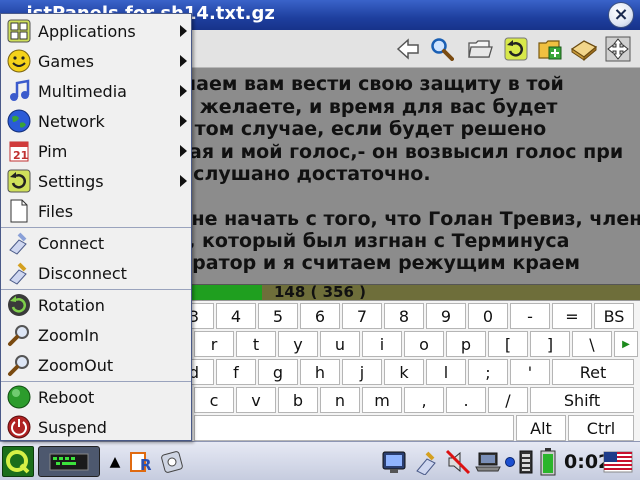  What do you see at coordinates (354, 428) in the screenshot?
I see `space-key` at bounding box center [354, 428].